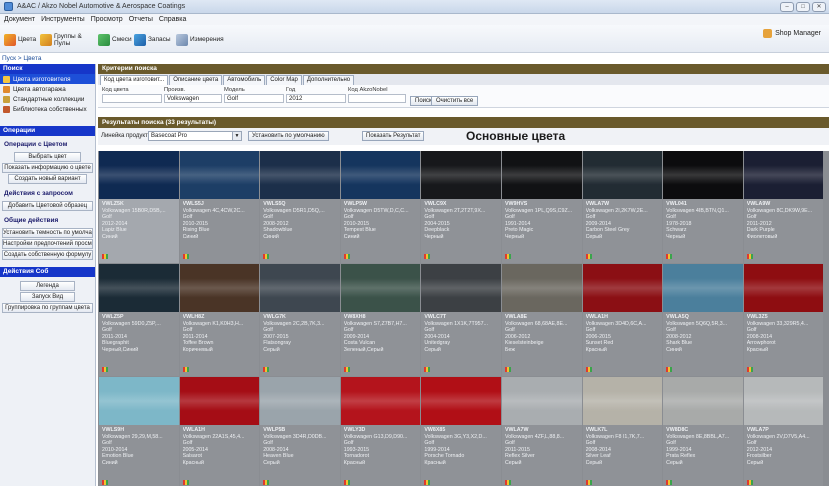 The width and height of the screenshot is (829, 486). What do you see at coordinates (152, 39) in the screenshot?
I see `stock-button: Запасы` at bounding box center [152, 39].